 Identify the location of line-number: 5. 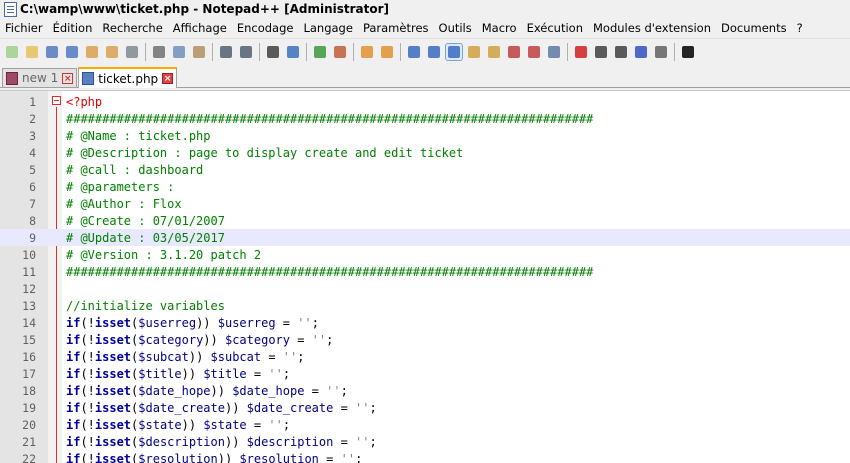
(18, 170).